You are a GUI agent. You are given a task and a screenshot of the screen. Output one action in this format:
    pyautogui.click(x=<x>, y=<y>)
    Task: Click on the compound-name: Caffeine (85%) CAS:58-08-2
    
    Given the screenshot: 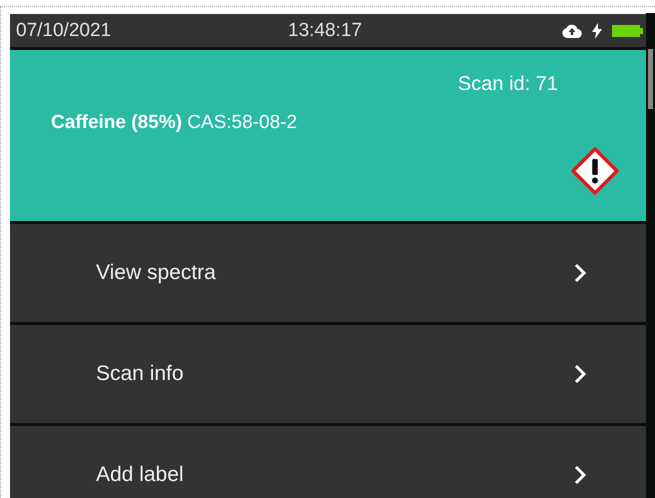 What is the action you would take?
    pyautogui.click(x=174, y=123)
    